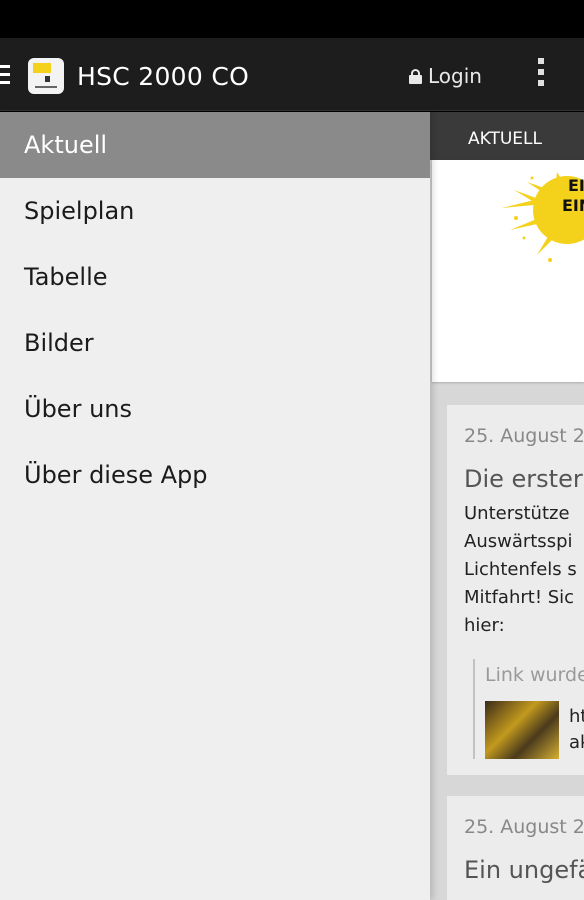 The width and height of the screenshot is (584, 900). I want to click on drawer-item-bilder: Bilder, so click(215, 343).